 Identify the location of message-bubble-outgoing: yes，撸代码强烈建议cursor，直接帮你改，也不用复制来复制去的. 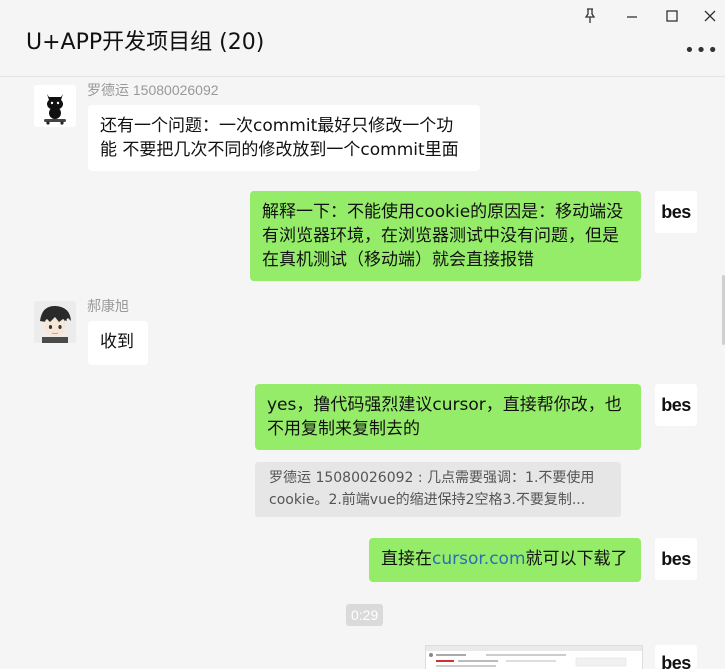
(448, 417).